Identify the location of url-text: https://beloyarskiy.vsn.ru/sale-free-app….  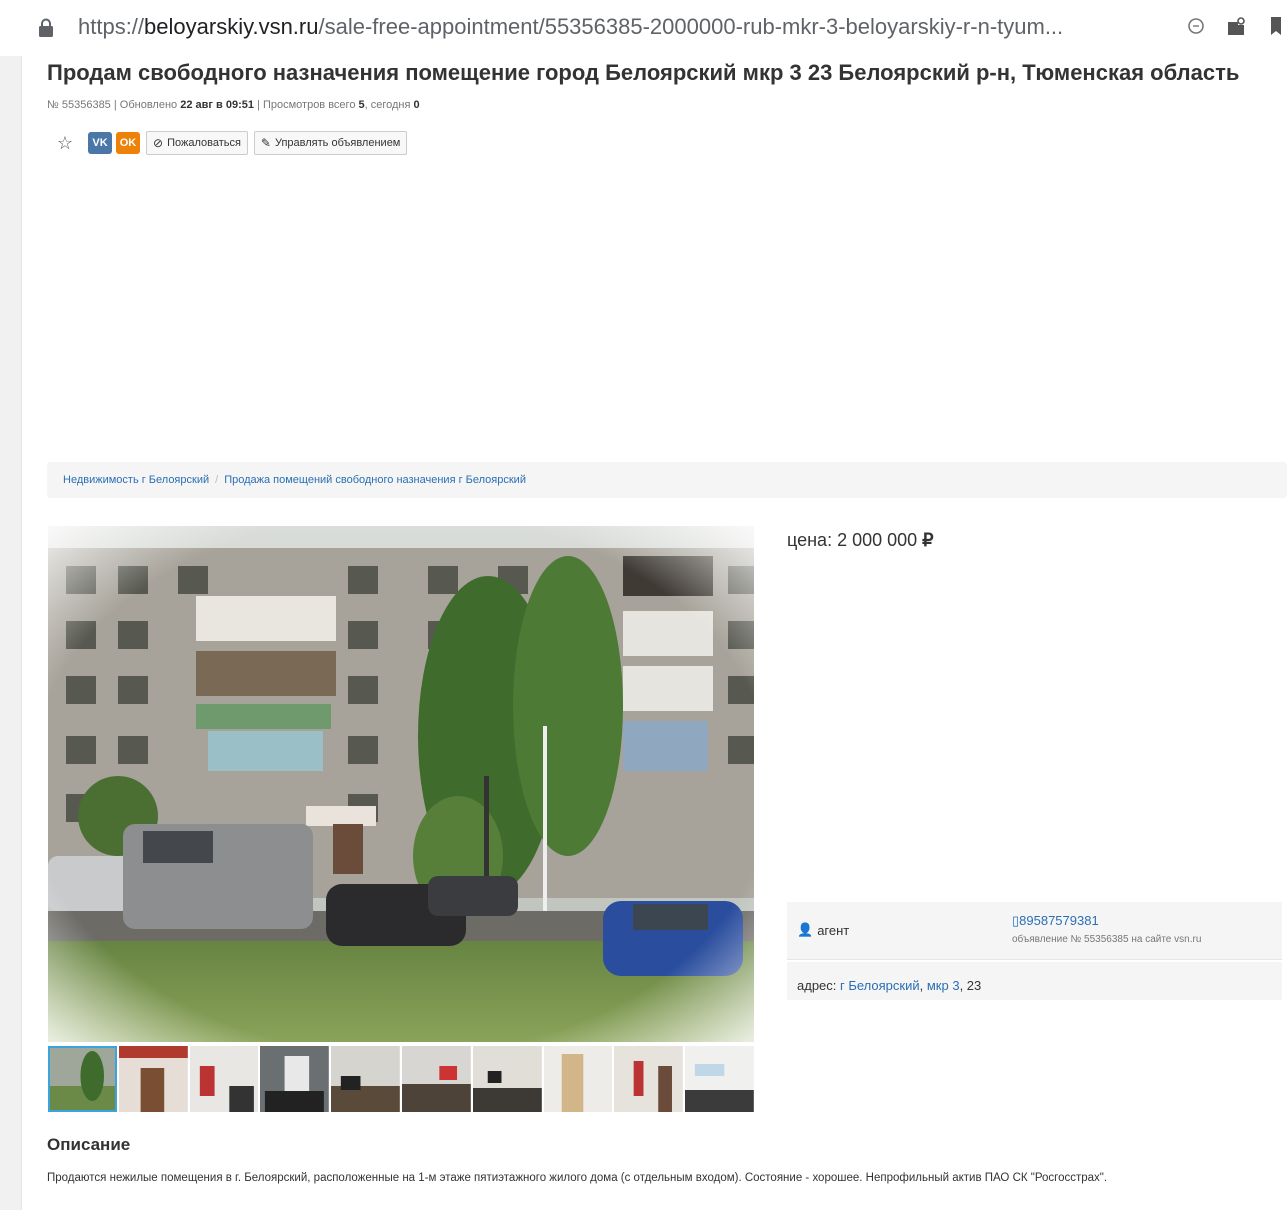
(570, 27).